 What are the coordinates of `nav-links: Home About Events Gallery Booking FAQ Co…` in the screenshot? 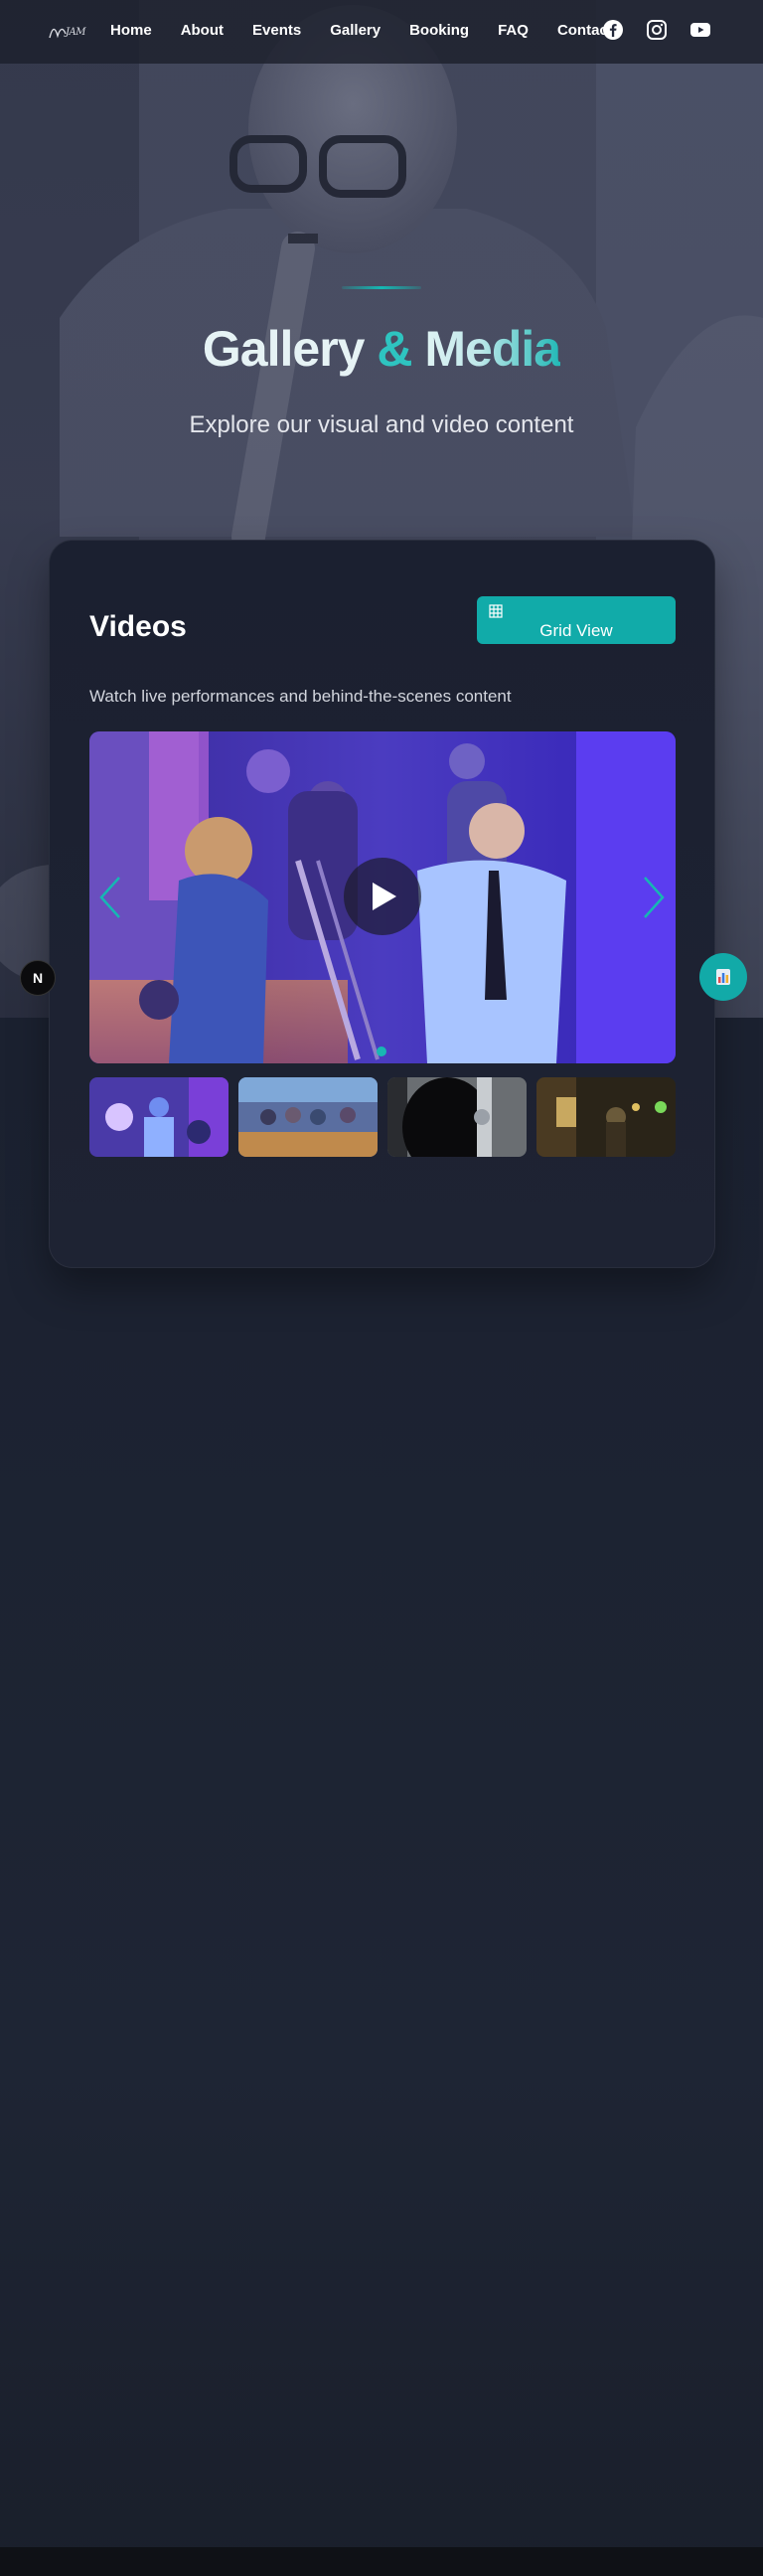 It's located at (376, 30).